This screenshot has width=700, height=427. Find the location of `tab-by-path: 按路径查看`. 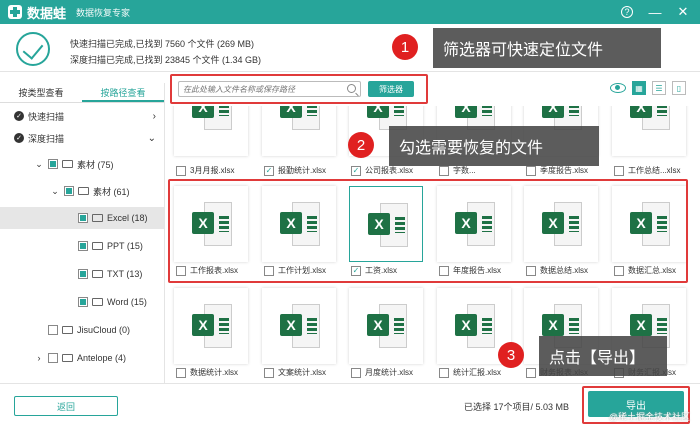

tab-by-path: 按路径查看 is located at coordinates (123, 92).